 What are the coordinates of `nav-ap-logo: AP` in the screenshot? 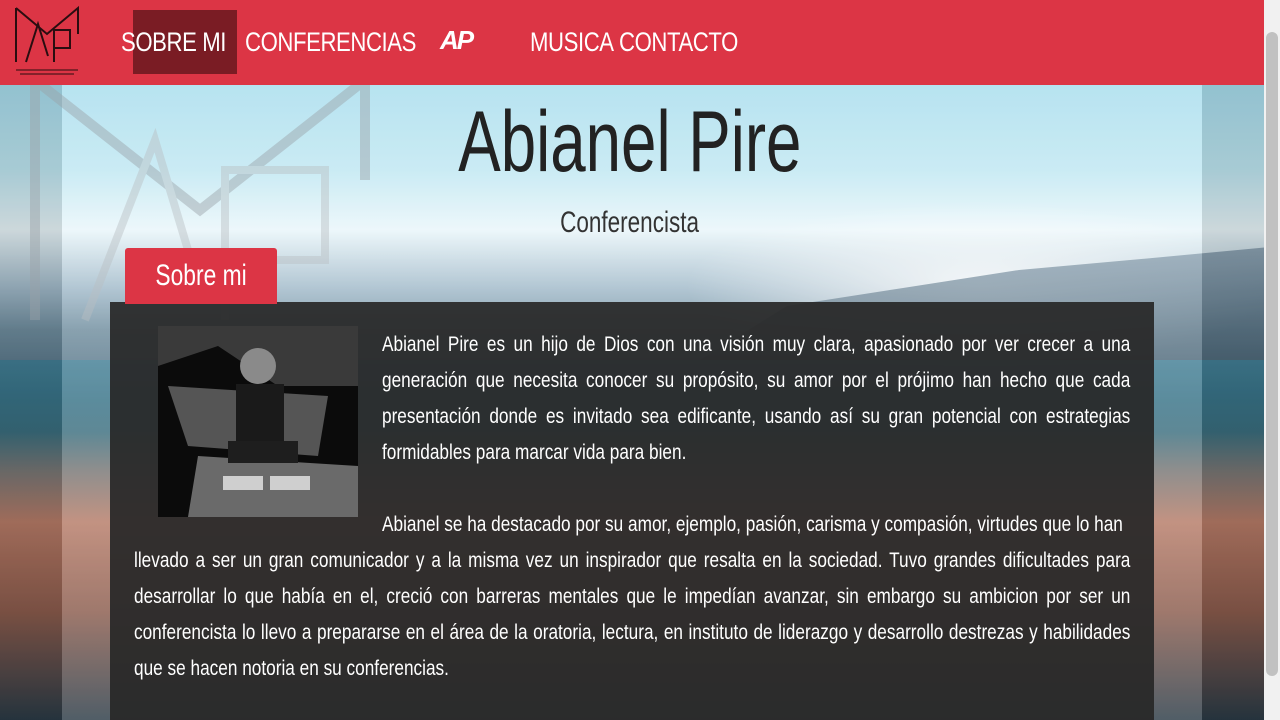 It's located at (459, 40).